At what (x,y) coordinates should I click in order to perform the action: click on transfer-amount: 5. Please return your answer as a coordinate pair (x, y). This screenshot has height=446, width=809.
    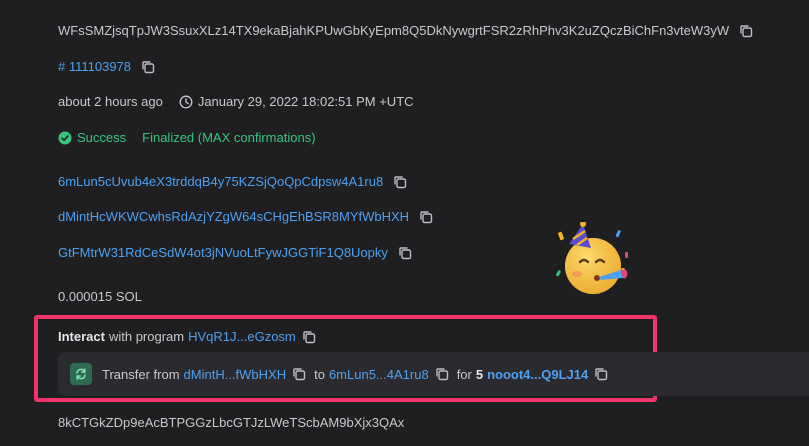
    Looking at the image, I should click on (479, 374).